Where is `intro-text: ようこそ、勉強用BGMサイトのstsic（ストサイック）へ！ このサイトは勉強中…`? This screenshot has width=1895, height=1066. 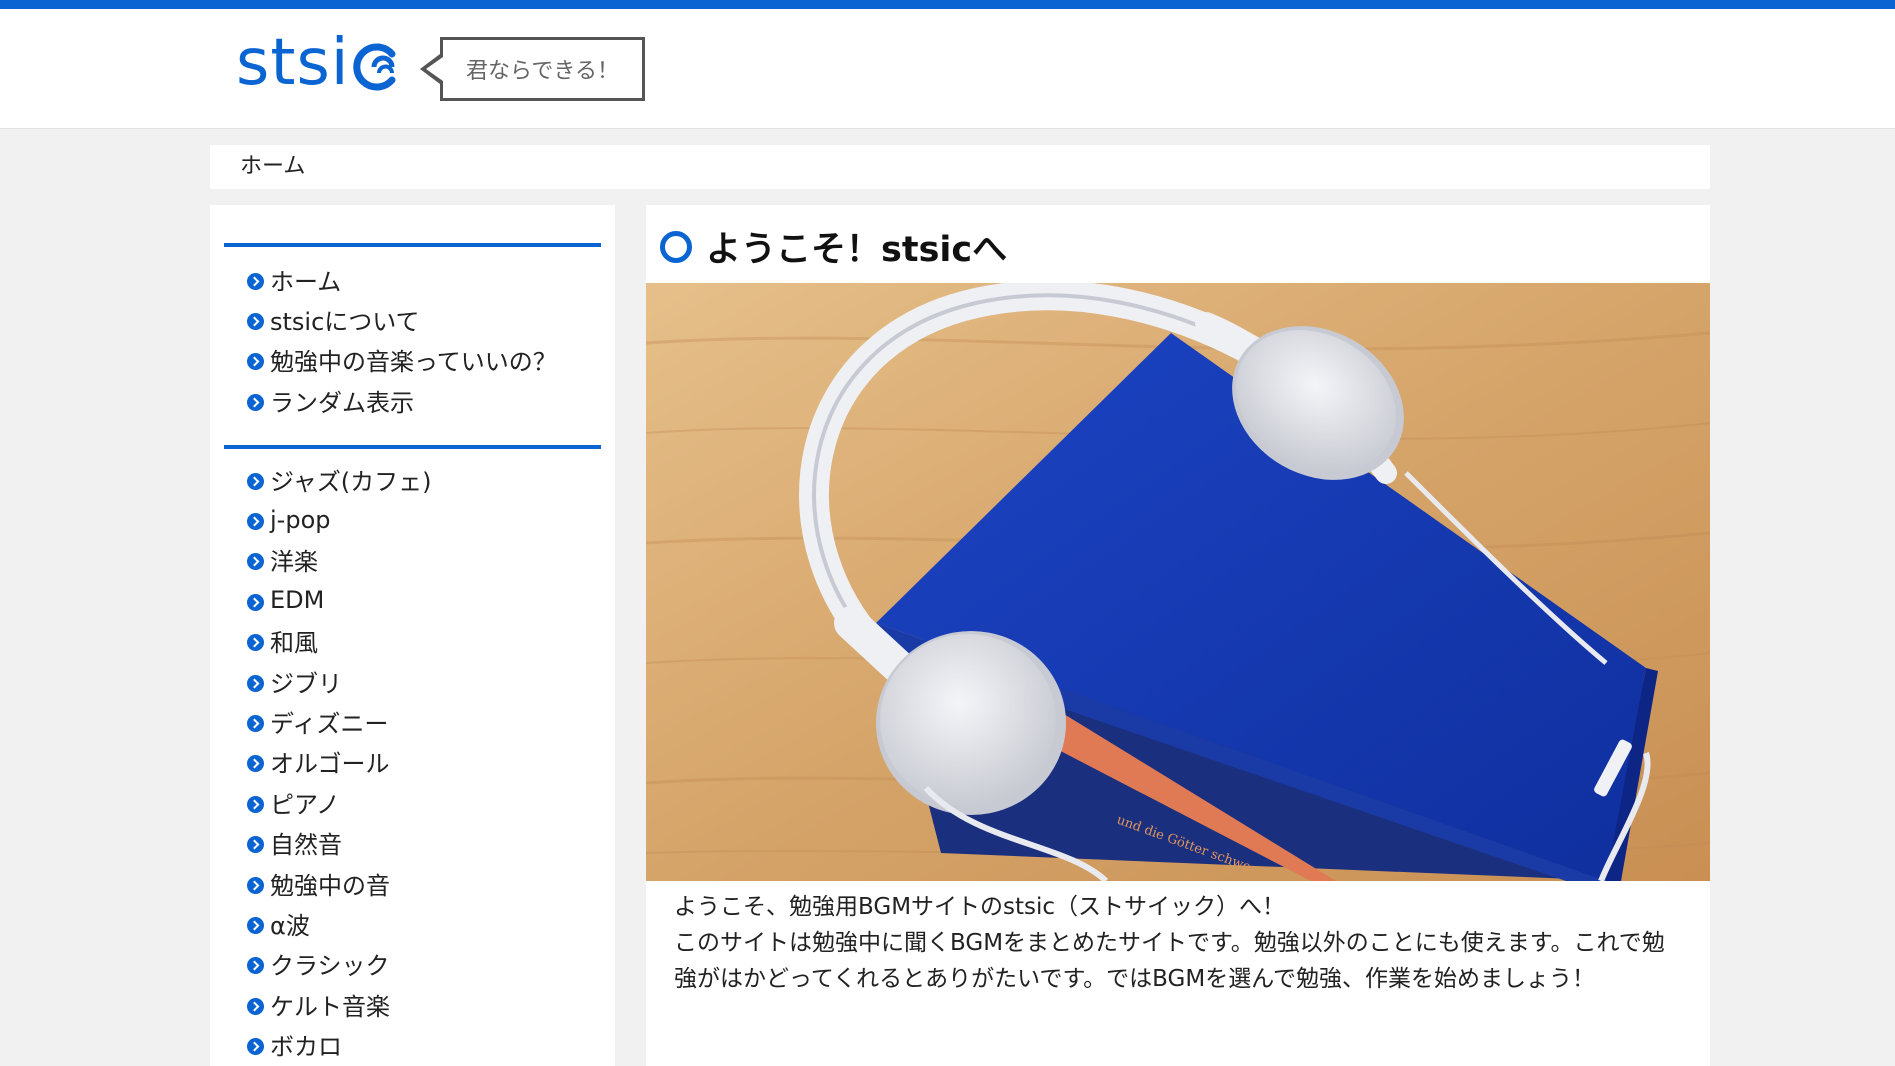 intro-text: ようこそ、勉強用BGMサイトのstsic（ストサイック）へ！ このサイトは勉強中… is located at coordinates (1174, 943).